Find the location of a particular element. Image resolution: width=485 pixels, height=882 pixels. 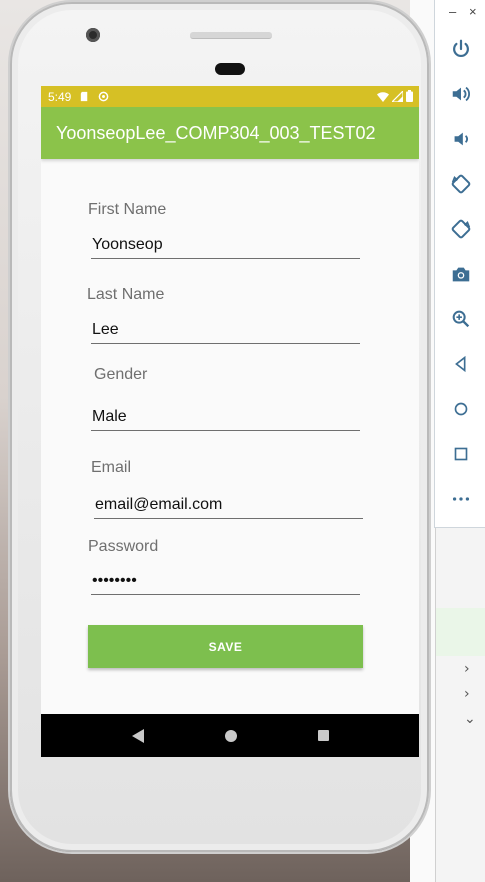

back-icon is located at coordinates (459, 364).